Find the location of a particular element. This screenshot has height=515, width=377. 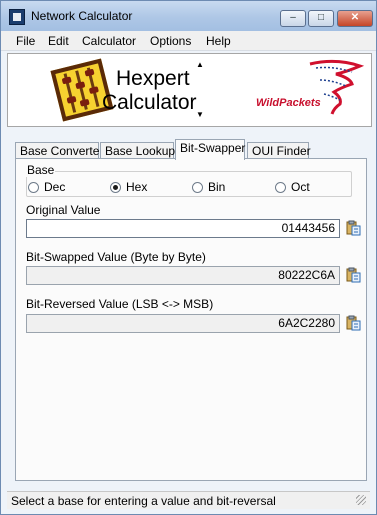

radio-dec: Dec is located at coordinates (46, 187).